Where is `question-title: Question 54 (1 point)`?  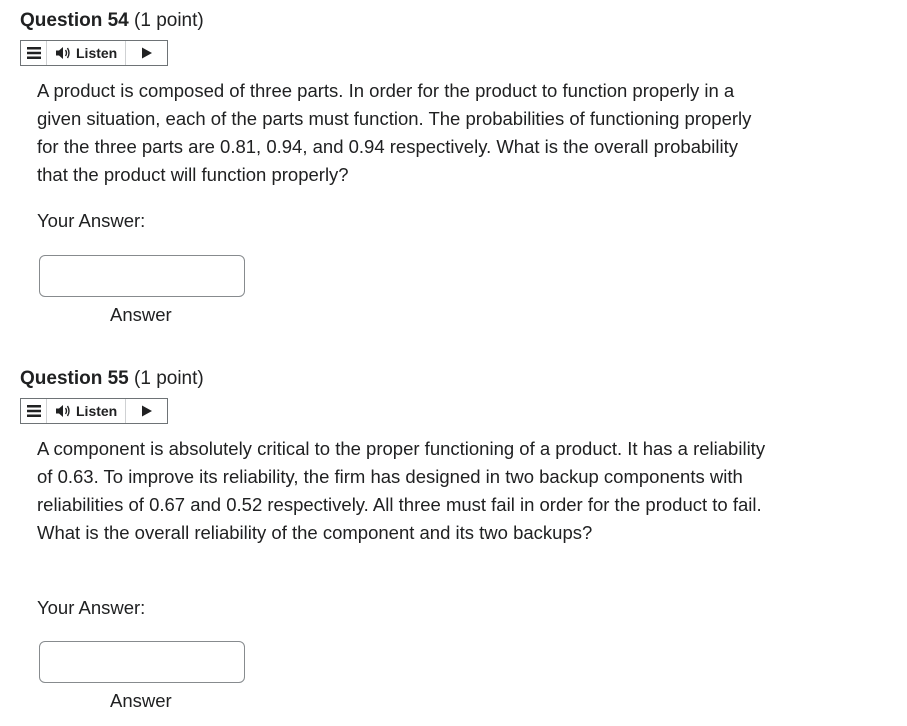 question-title: Question 54 (1 point) is located at coordinates (112, 21).